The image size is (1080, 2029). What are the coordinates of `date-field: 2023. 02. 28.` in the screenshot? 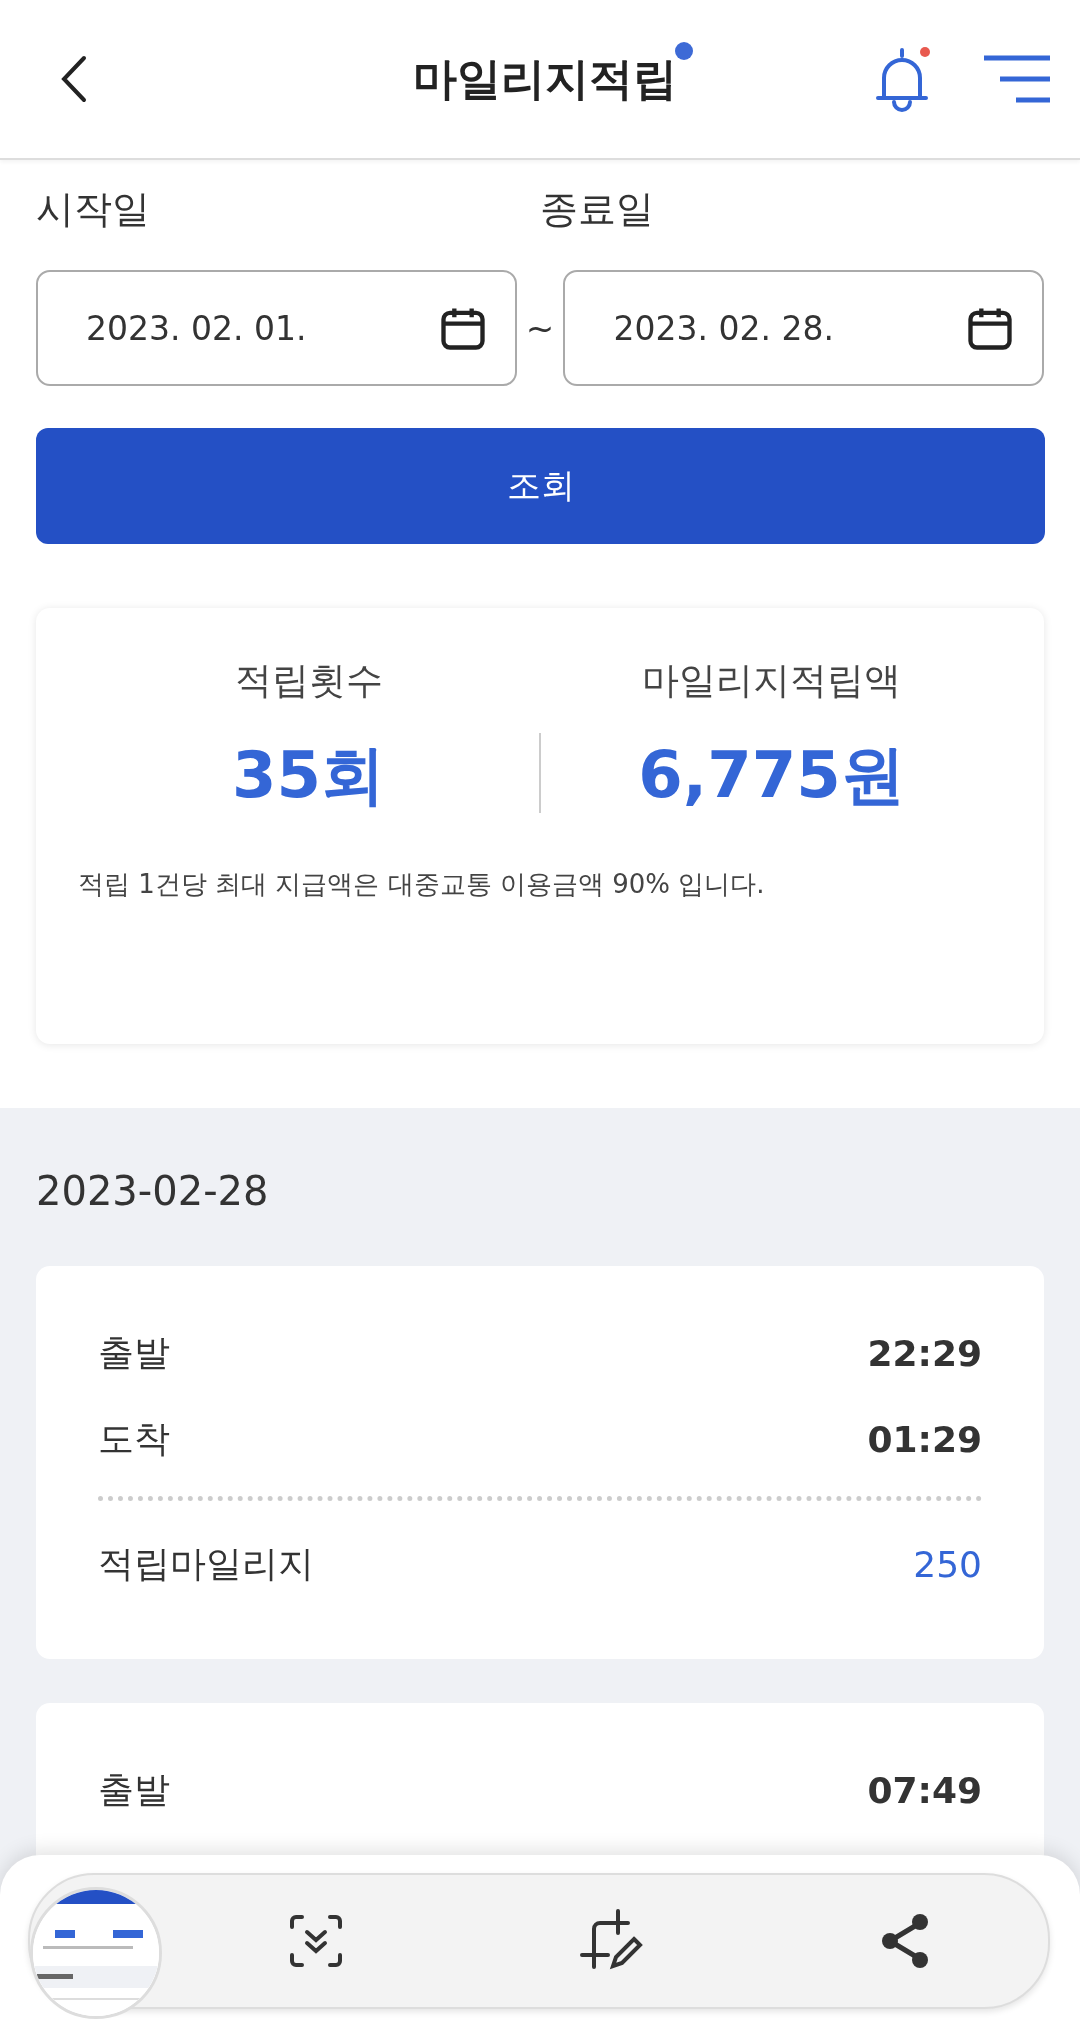 It's located at (803, 328).